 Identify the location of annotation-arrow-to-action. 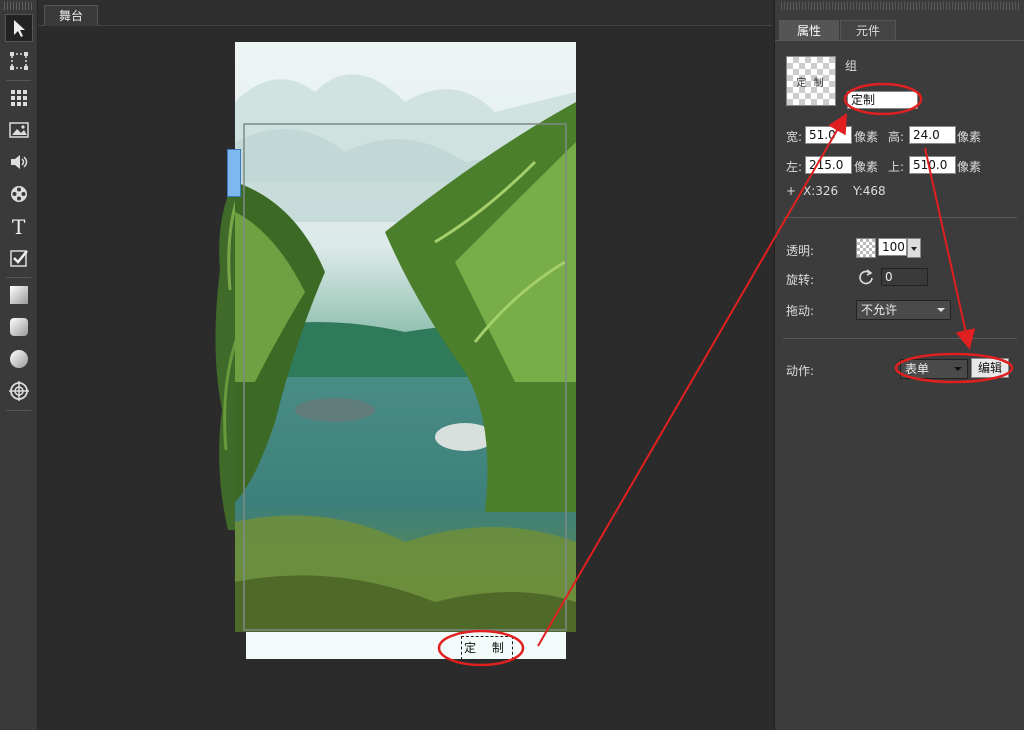
(950, 248).